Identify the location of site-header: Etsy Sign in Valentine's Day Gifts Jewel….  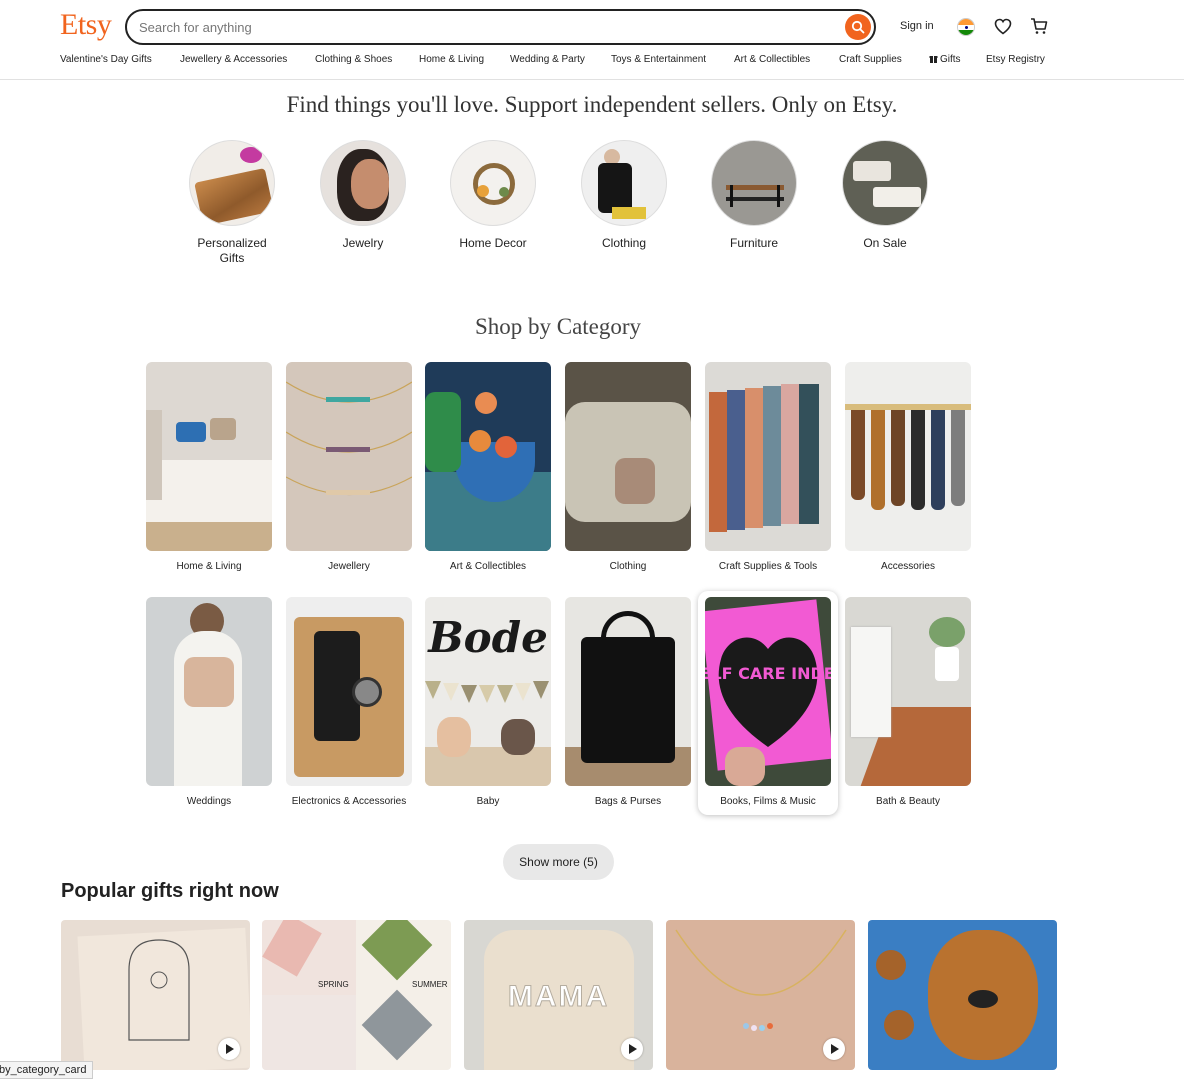
(592, 40).